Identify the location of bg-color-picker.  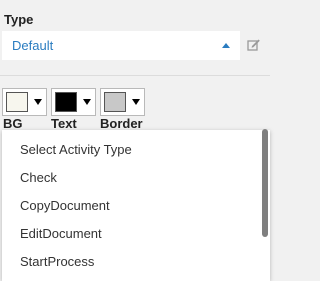
(24, 102).